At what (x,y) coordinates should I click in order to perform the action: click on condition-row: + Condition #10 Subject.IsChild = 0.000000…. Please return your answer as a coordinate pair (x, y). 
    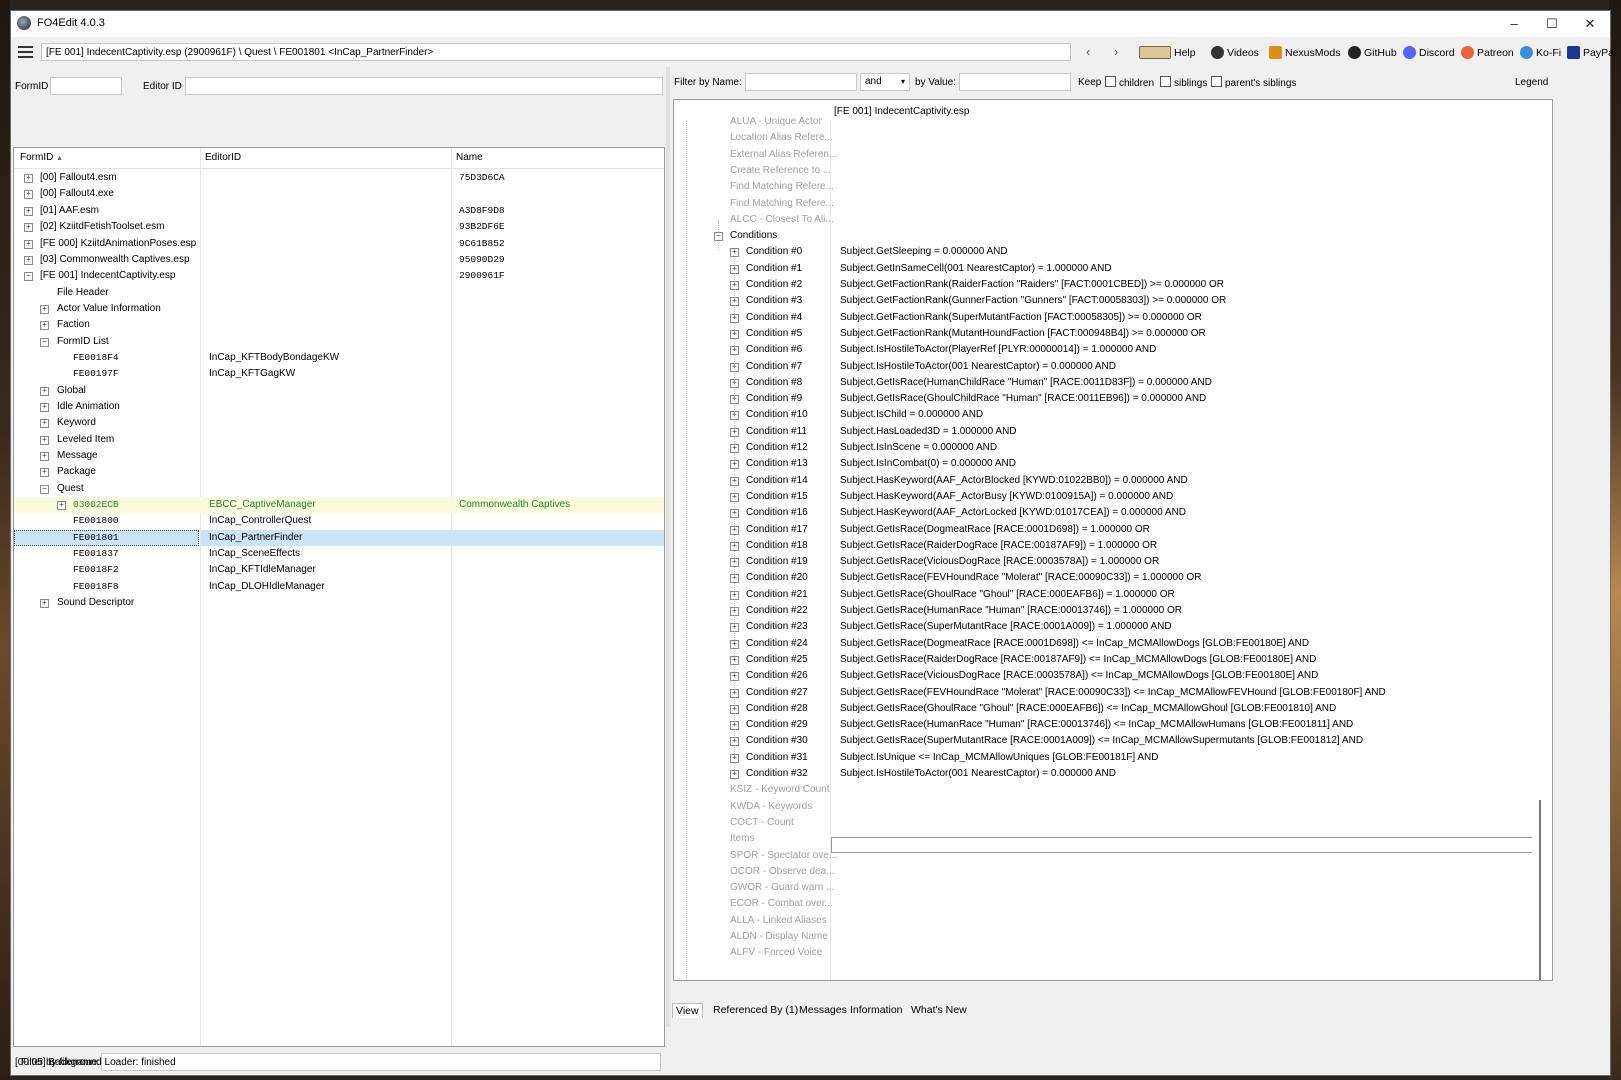
    Looking at the image, I should click on (1113, 415).